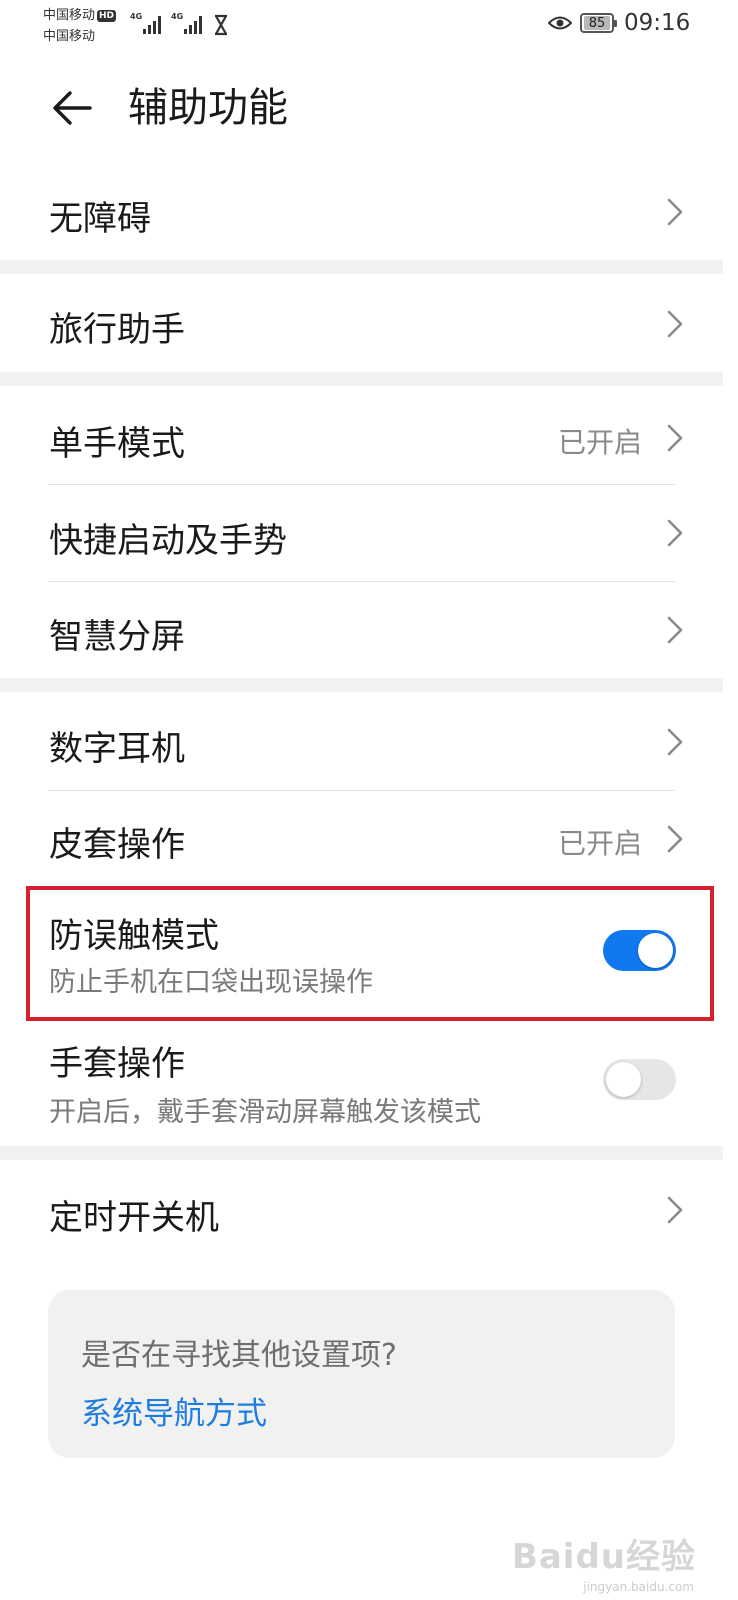 Image resolution: width=738 pixels, height=1600 pixels. What do you see at coordinates (369, 1084) in the screenshot?
I see `row-glove-mode: 手套操作 开启后，戴手套滑动屏幕触发该模式` at bounding box center [369, 1084].